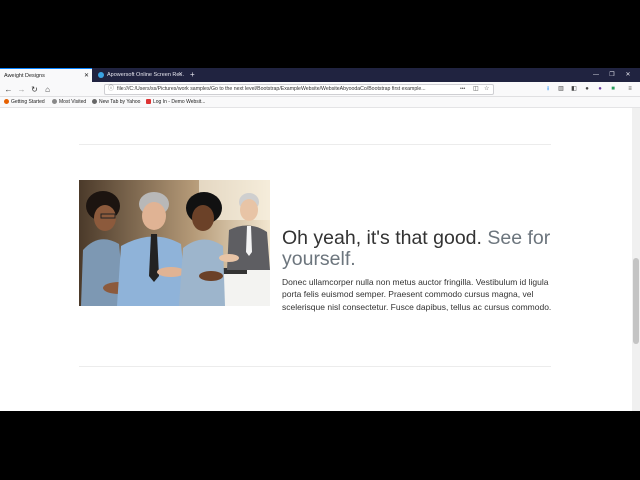 This screenshot has width=640, height=480. Describe the element at coordinates (315, 366) in the screenshot. I see `section-divider-bottom` at that location.